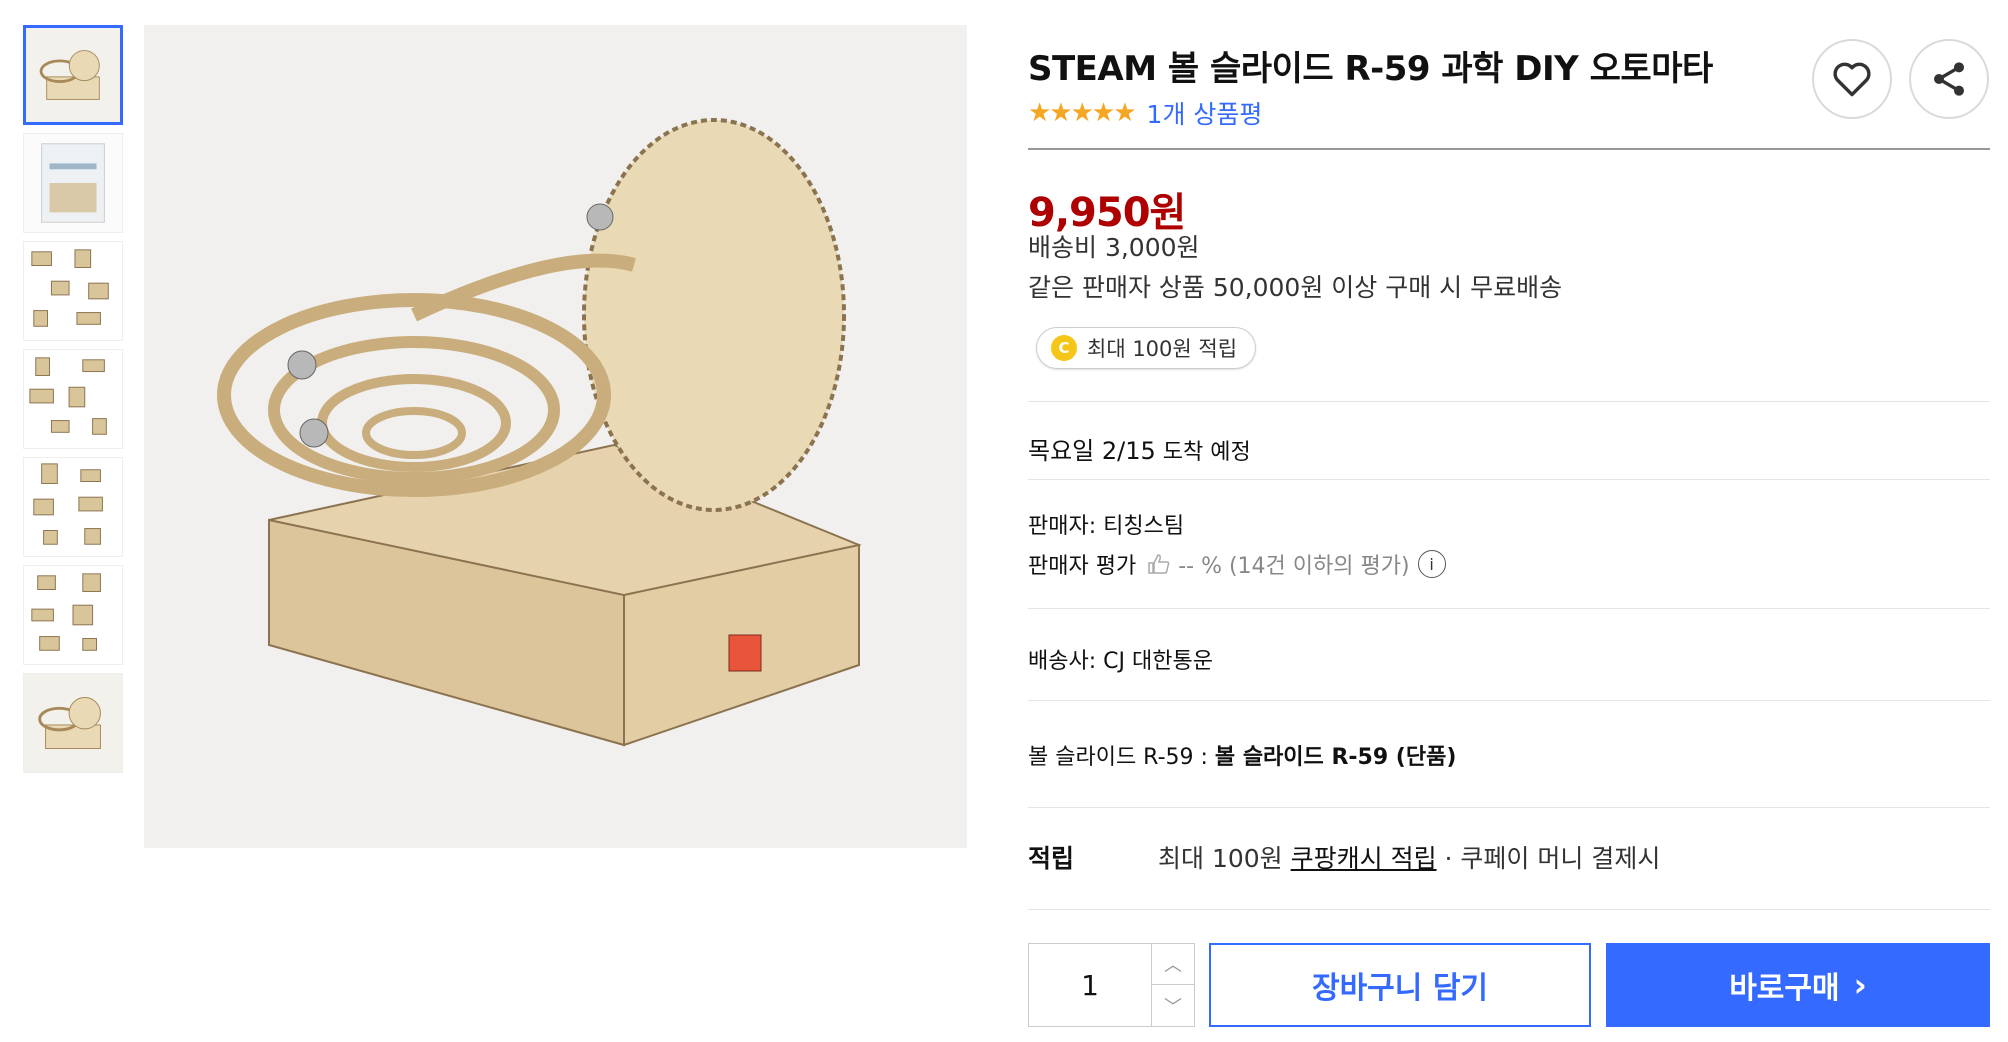 The image size is (2008, 1042). I want to click on share-button, so click(1949, 79).